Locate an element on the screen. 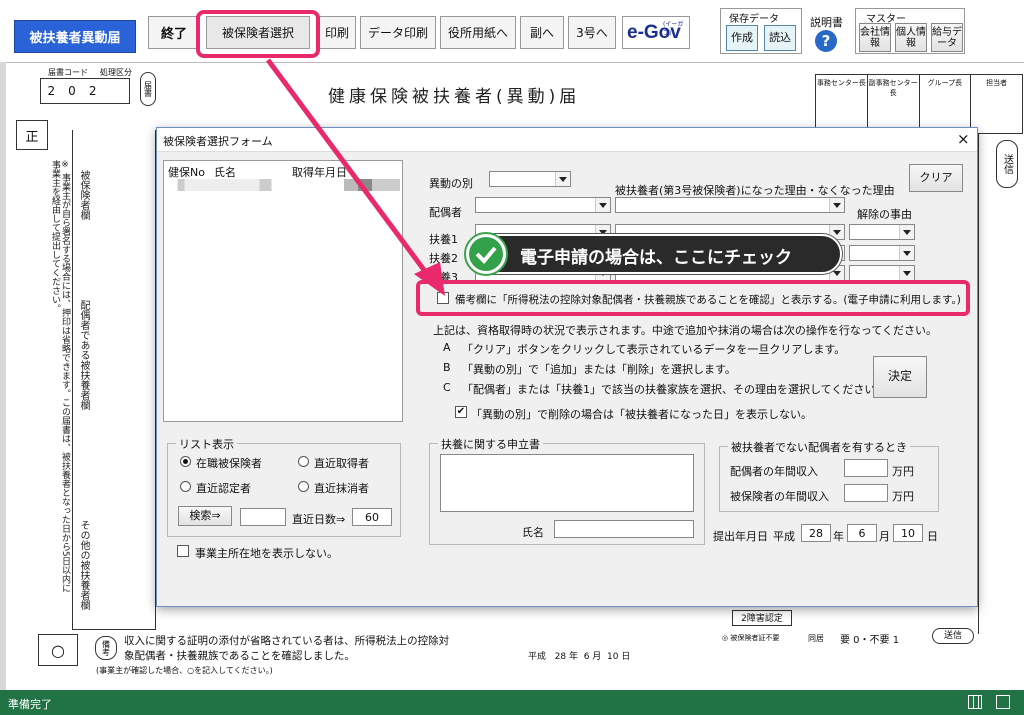  status-ready: 準備完了 is located at coordinates (30, 704).